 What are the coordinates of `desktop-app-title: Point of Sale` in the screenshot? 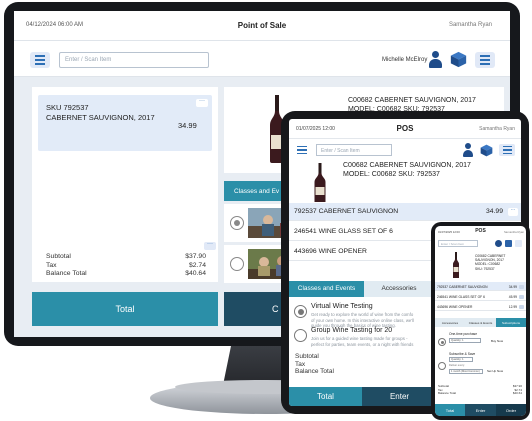 It's located at (262, 25).